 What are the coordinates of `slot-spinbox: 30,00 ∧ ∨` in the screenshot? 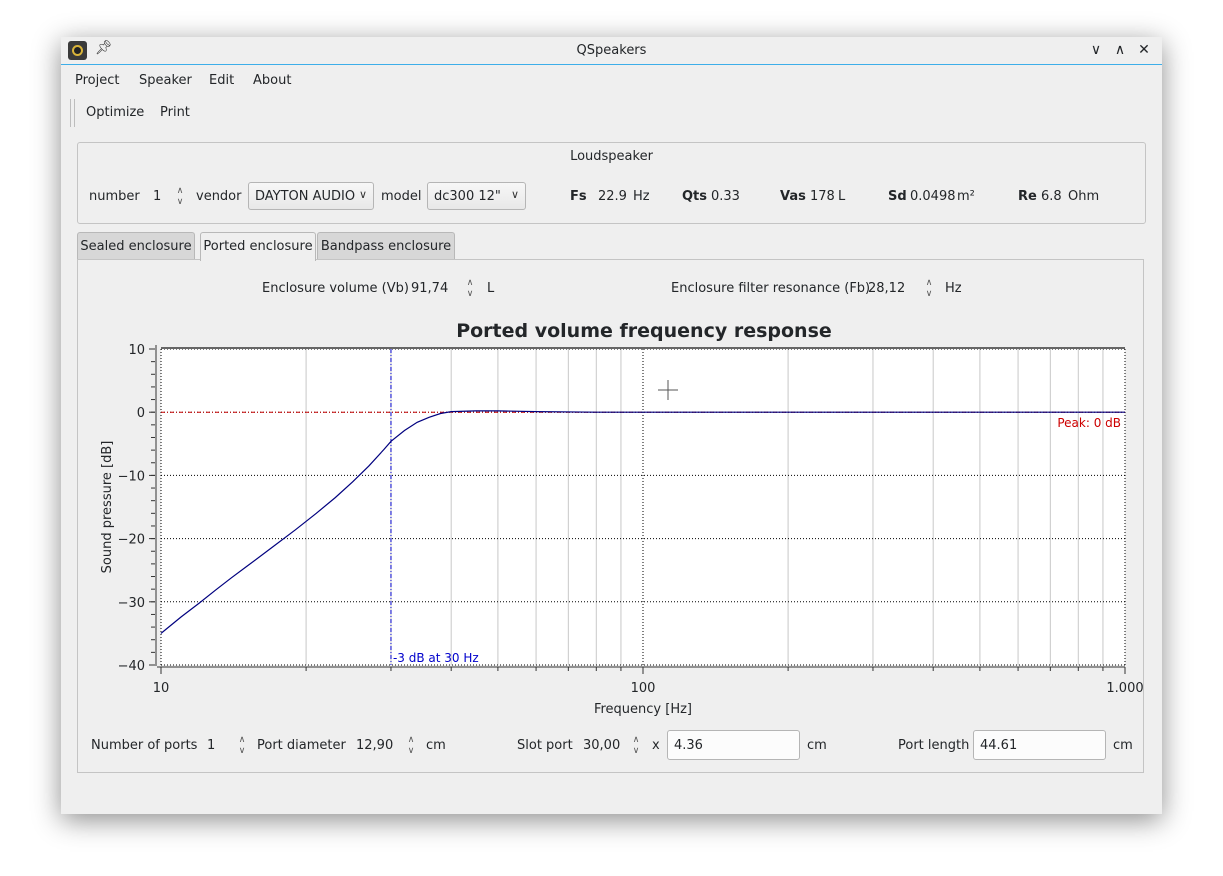 It's located at (612, 745).